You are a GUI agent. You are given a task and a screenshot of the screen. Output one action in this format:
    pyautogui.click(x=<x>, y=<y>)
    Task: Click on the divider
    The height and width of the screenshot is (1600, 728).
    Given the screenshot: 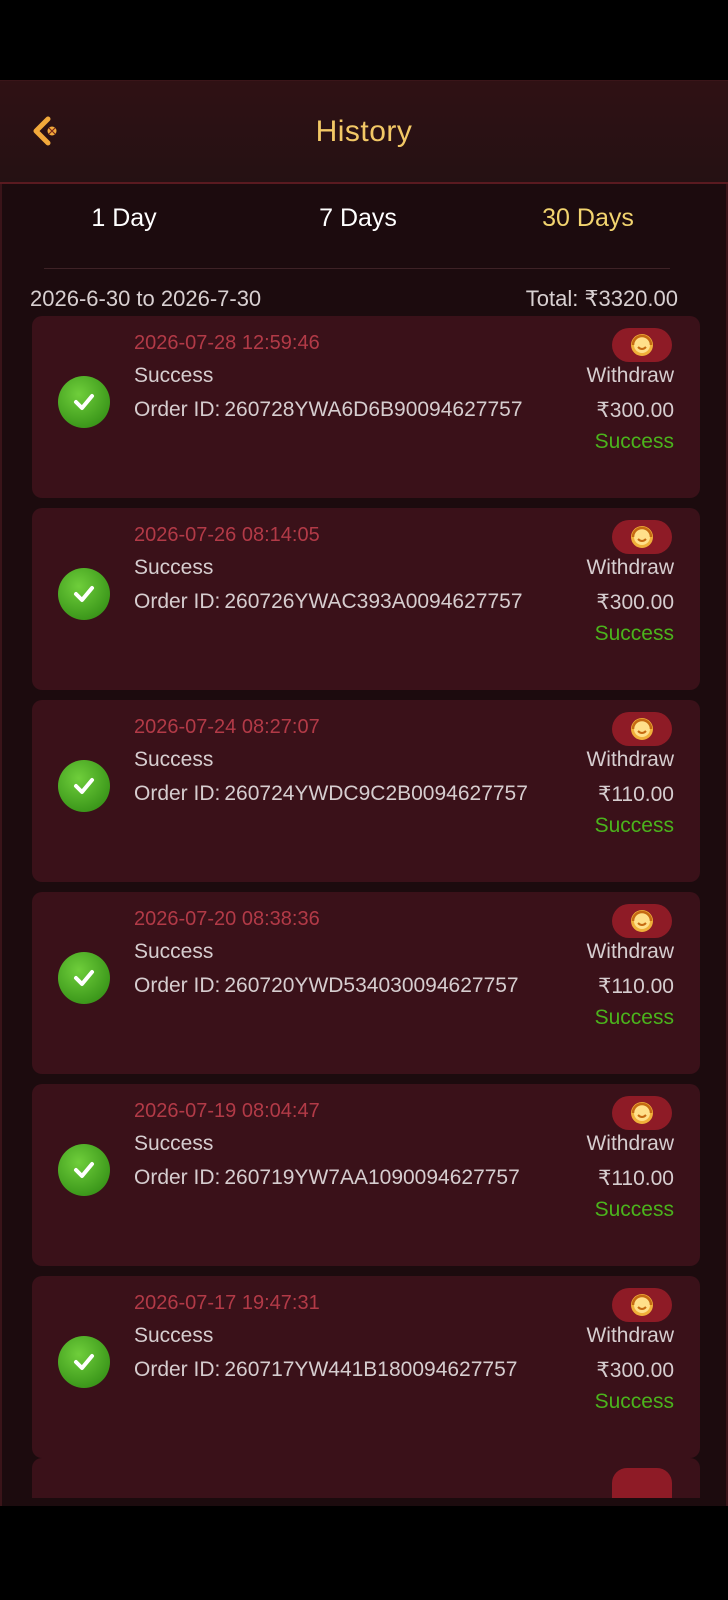 What is the action you would take?
    pyautogui.click(x=357, y=268)
    